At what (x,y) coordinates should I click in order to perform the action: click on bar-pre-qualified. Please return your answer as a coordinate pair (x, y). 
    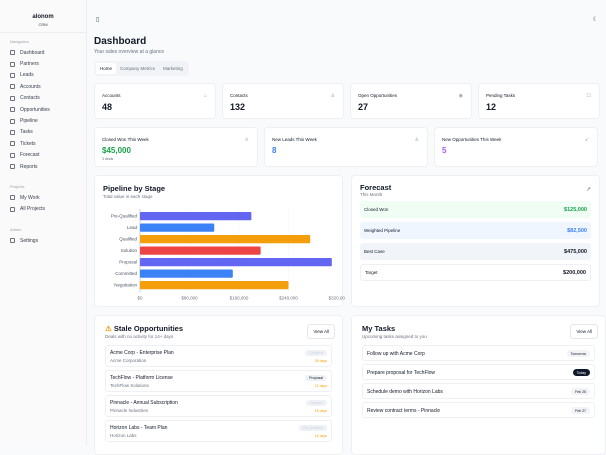
    Looking at the image, I should click on (196, 216).